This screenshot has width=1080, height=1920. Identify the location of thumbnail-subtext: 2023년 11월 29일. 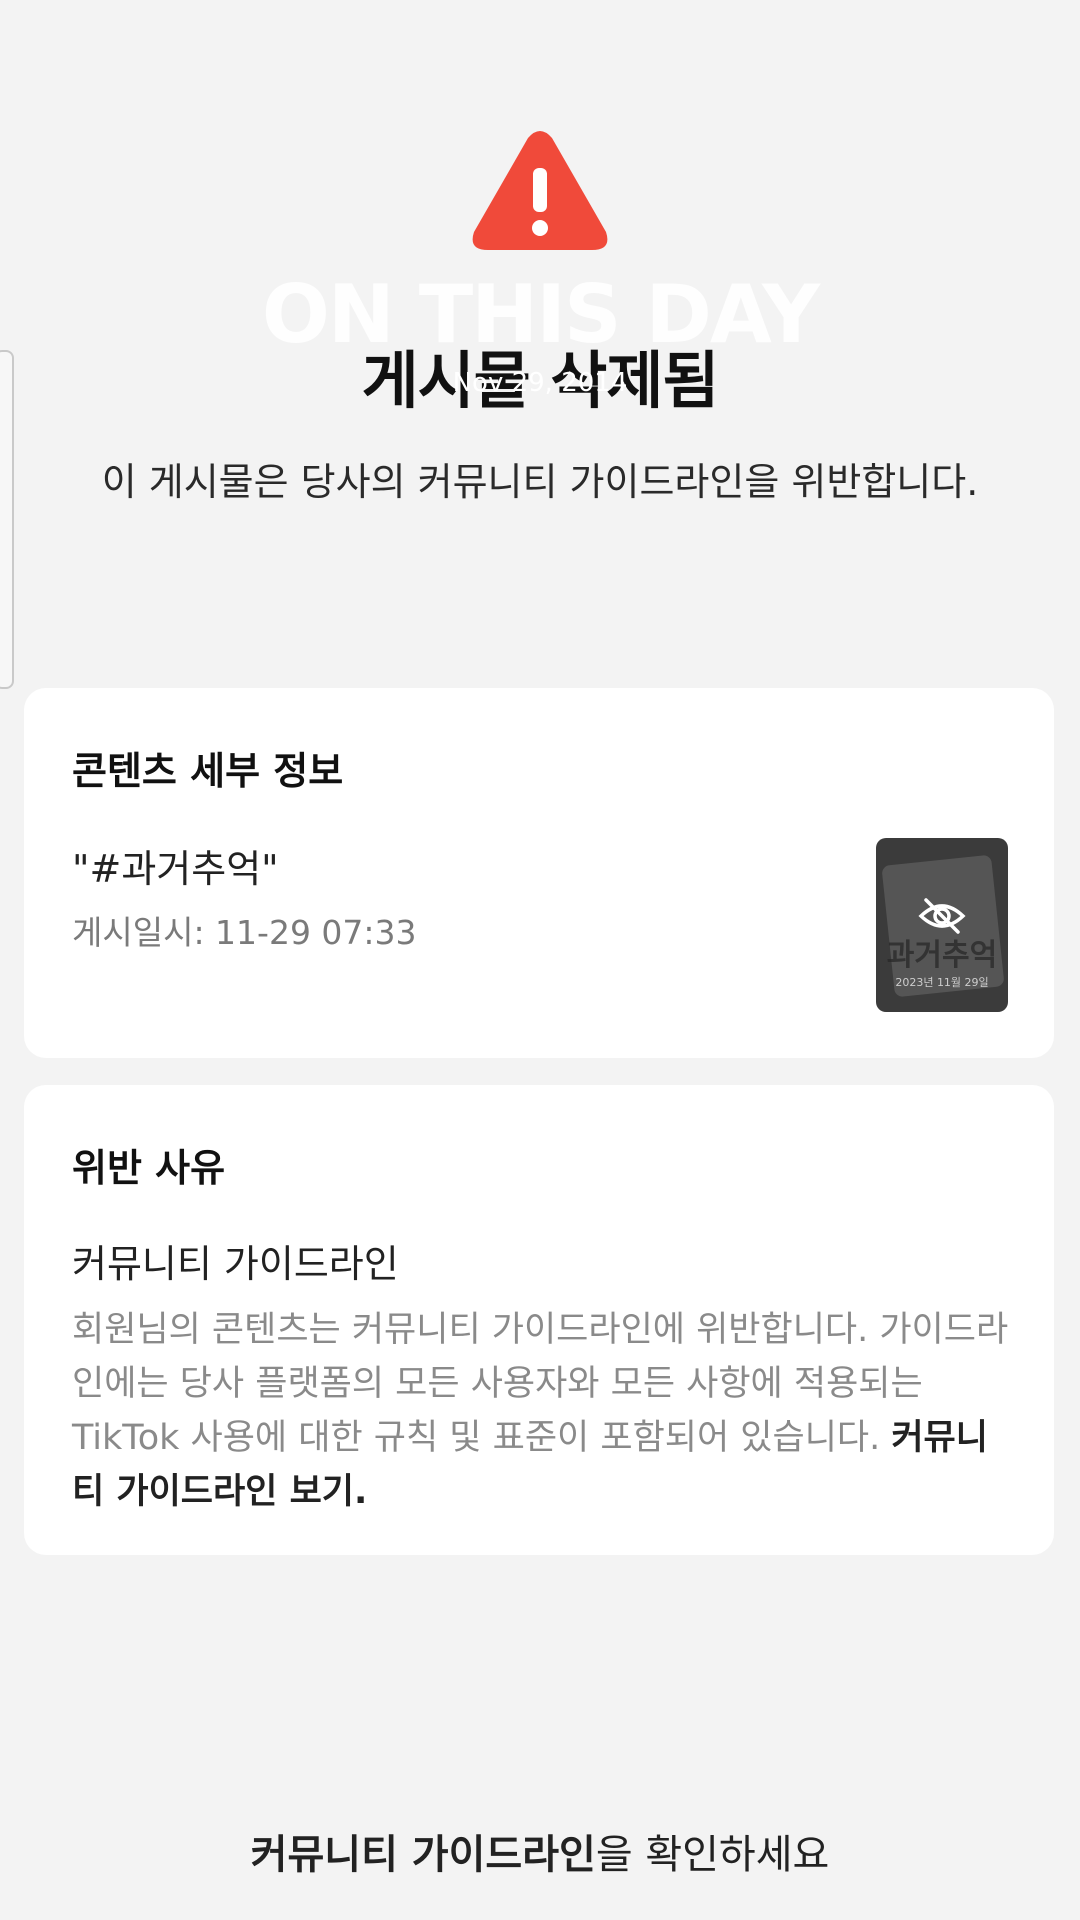
(942, 982).